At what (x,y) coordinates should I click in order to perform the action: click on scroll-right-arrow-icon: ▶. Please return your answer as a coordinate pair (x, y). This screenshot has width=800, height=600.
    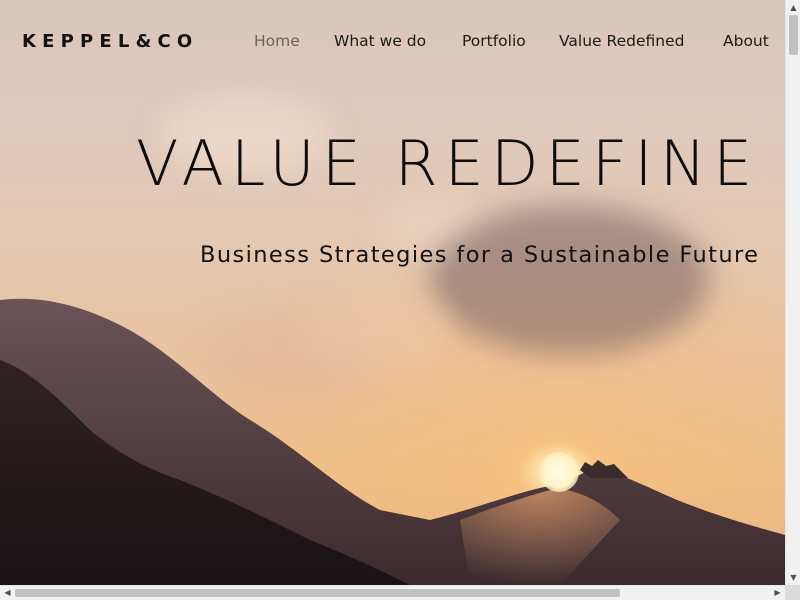
    Looking at the image, I should click on (777, 593).